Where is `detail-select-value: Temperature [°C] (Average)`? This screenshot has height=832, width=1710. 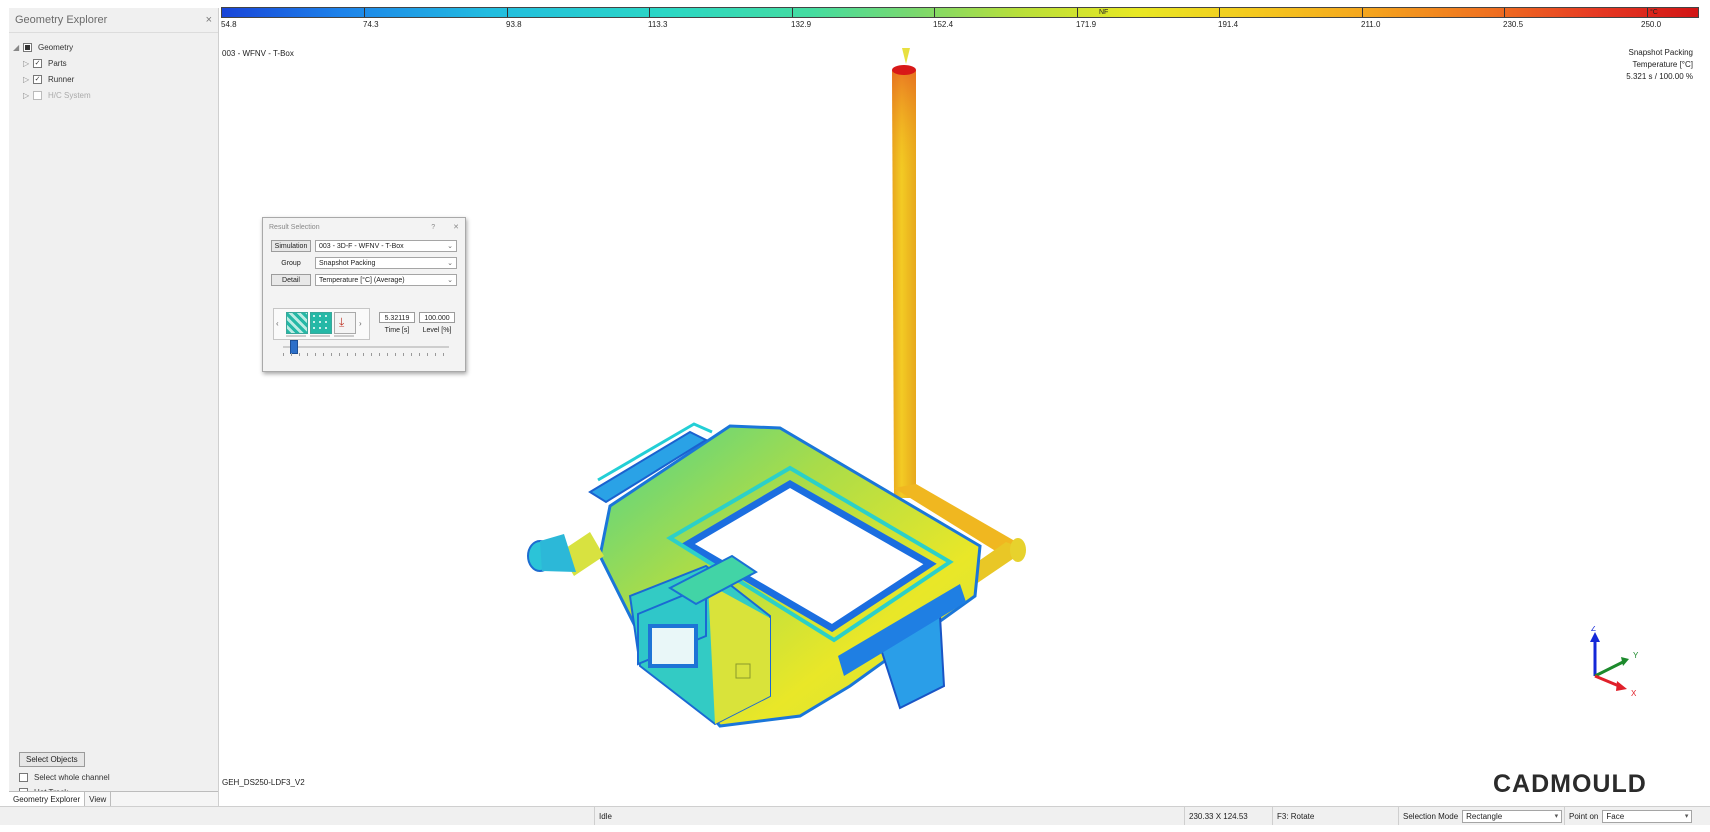 detail-select-value: Temperature [°C] (Average) is located at coordinates (362, 280).